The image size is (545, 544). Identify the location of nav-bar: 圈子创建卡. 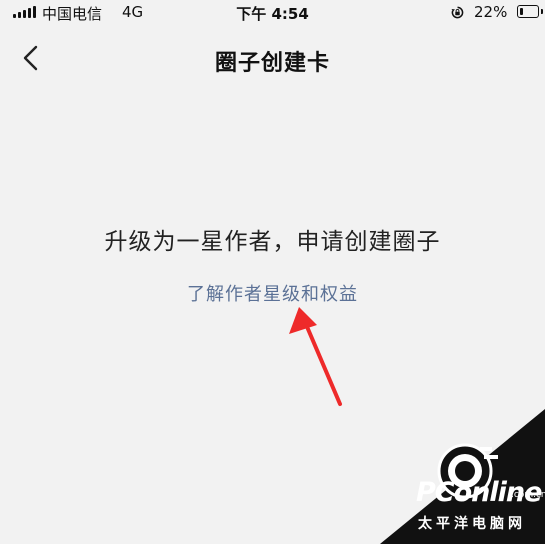
(272, 58).